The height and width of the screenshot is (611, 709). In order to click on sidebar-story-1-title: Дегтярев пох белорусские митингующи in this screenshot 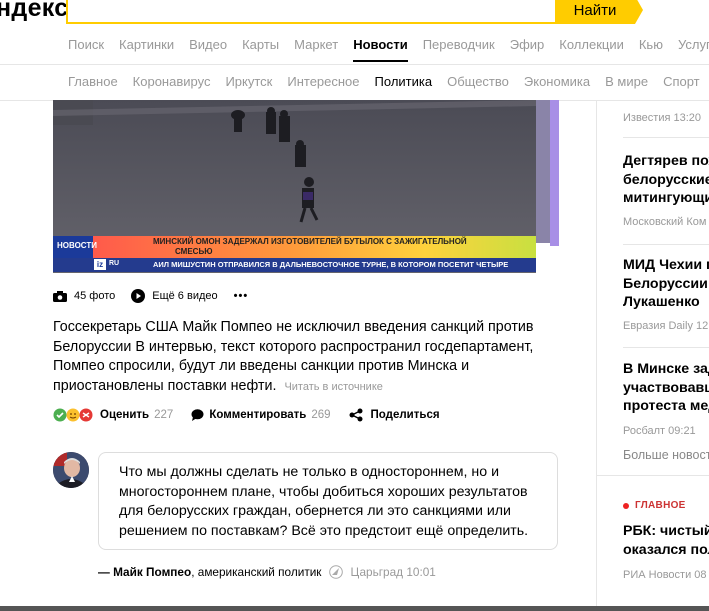, I will do `click(666, 180)`.